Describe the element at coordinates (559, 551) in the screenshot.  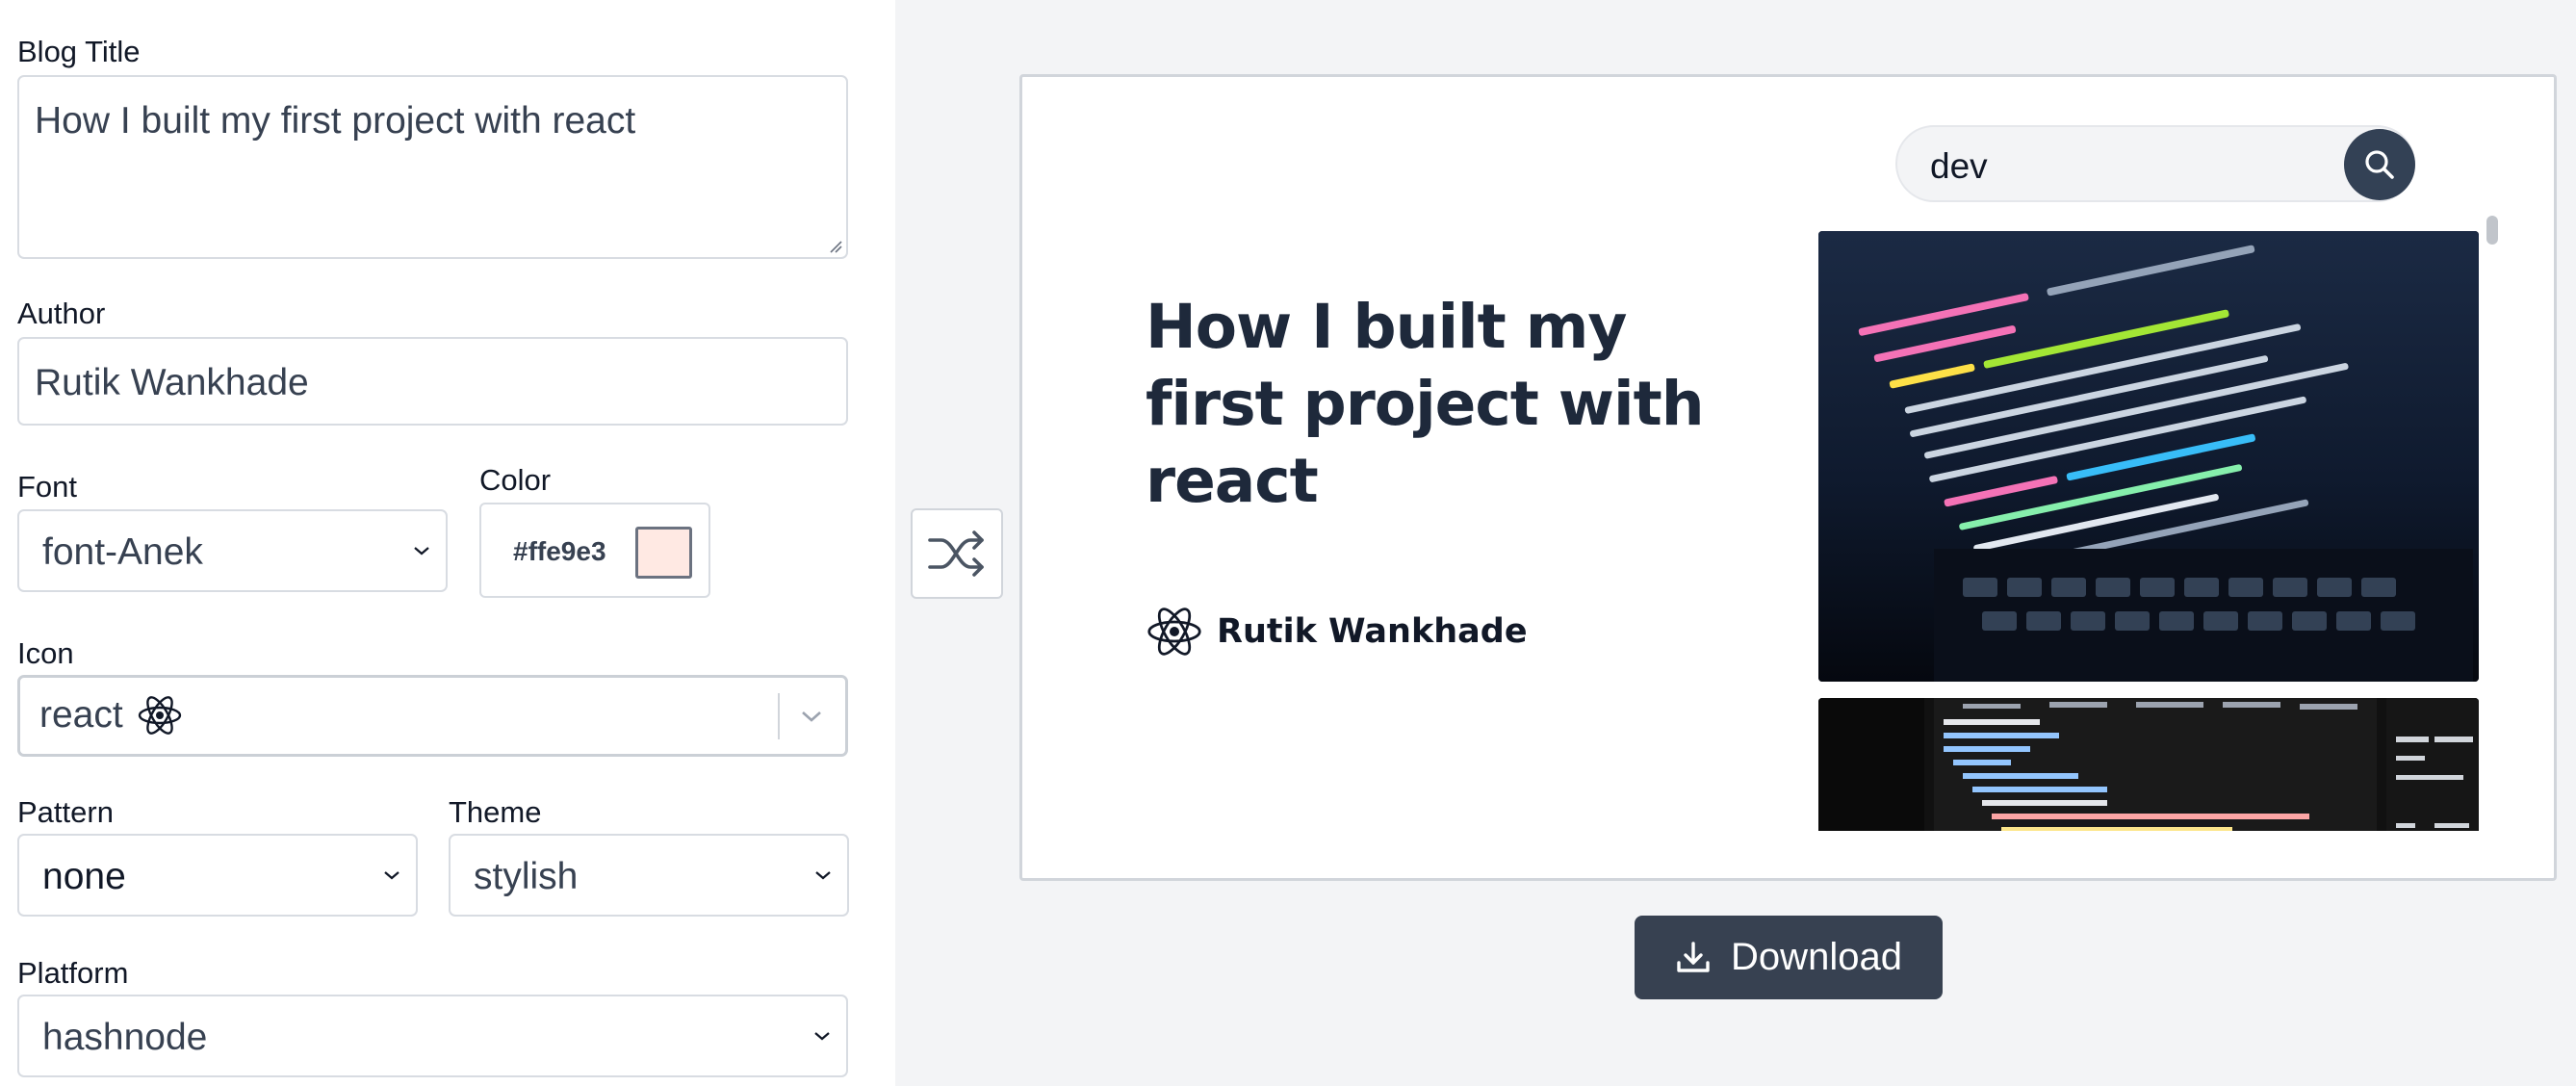
I see `color-hex-value: #ffe9e3` at that location.